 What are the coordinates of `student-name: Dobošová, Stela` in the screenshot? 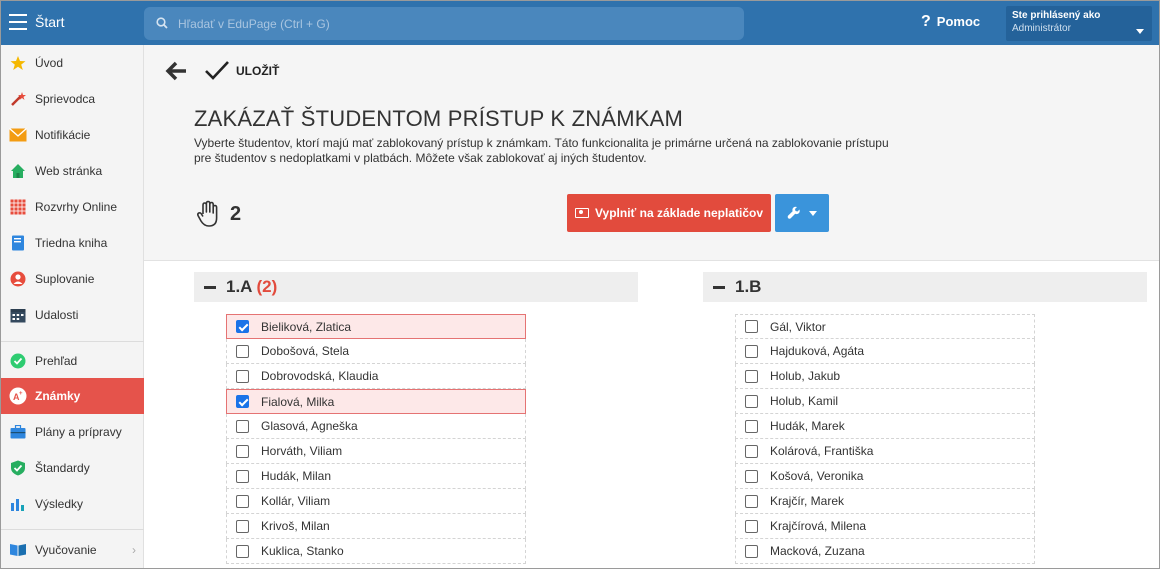 It's located at (305, 351).